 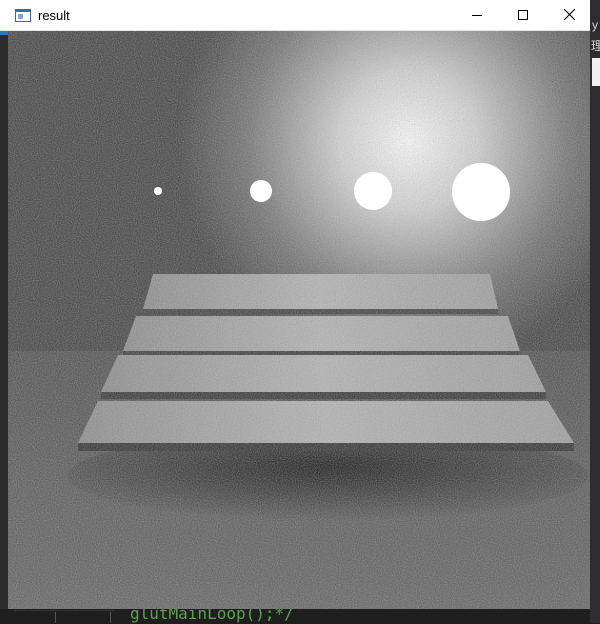 I want to click on minimize-button, so click(x=477, y=15).